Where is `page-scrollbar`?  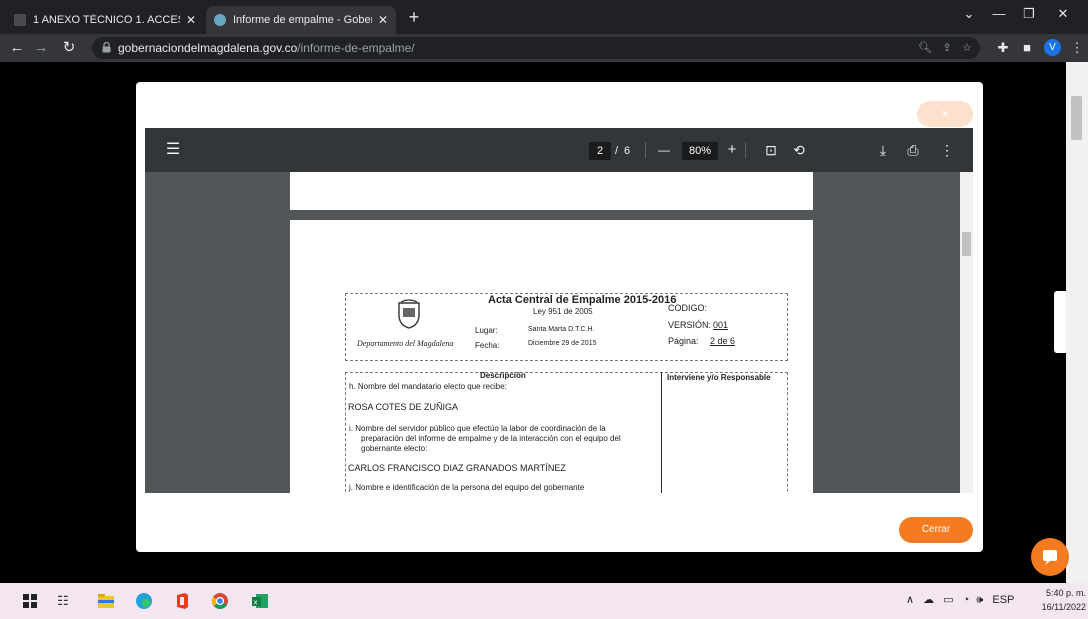
page-scrollbar is located at coordinates (1077, 322).